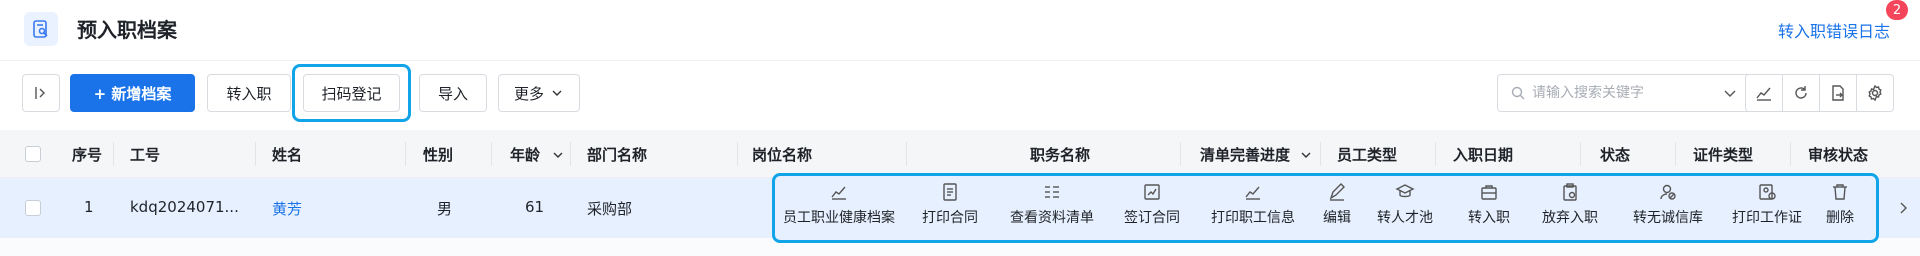 The height and width of the screenshot is (256, 1920). I want to click on export-button, so click(1838, 93).